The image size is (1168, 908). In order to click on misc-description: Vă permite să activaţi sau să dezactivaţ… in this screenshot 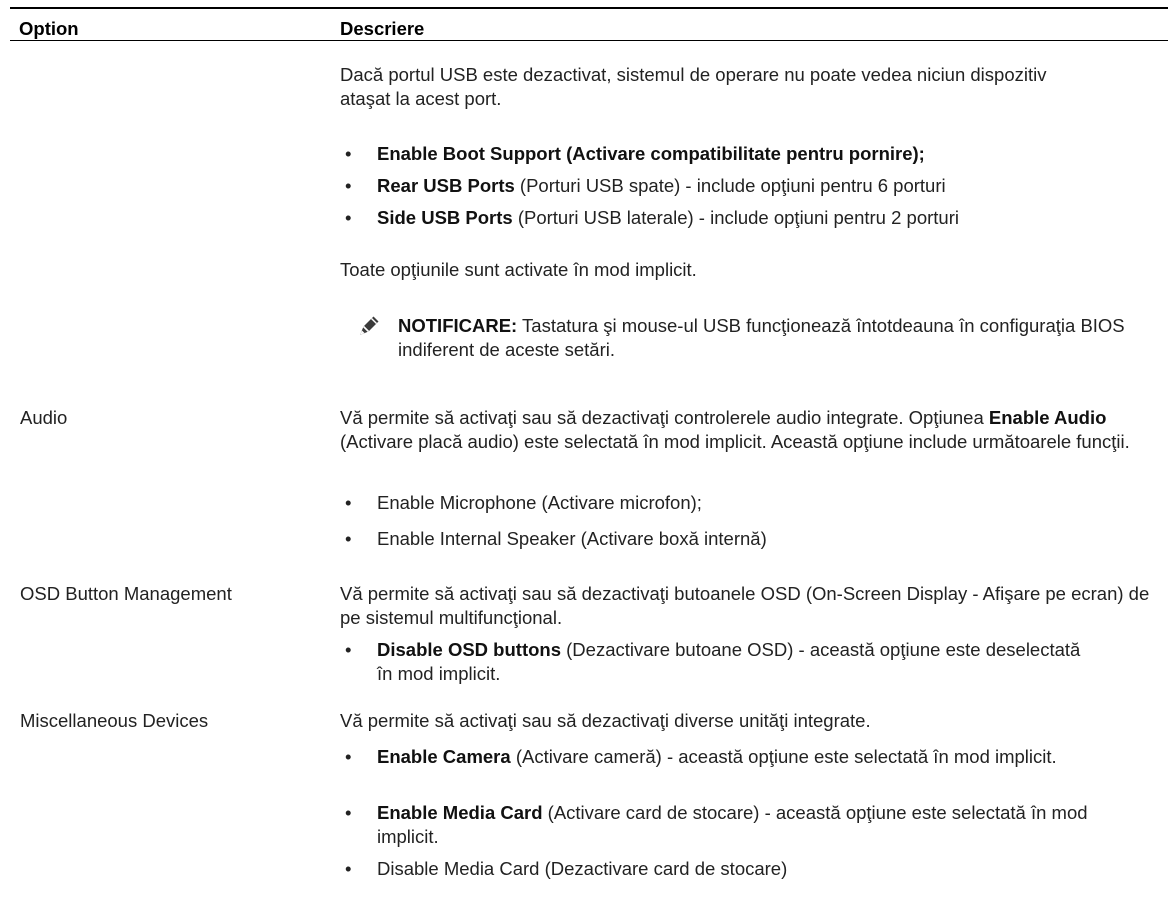, I will do `click(605, 720)`.